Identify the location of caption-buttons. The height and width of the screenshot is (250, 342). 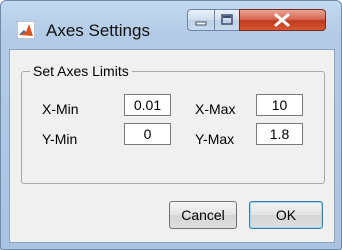
(256, 21).